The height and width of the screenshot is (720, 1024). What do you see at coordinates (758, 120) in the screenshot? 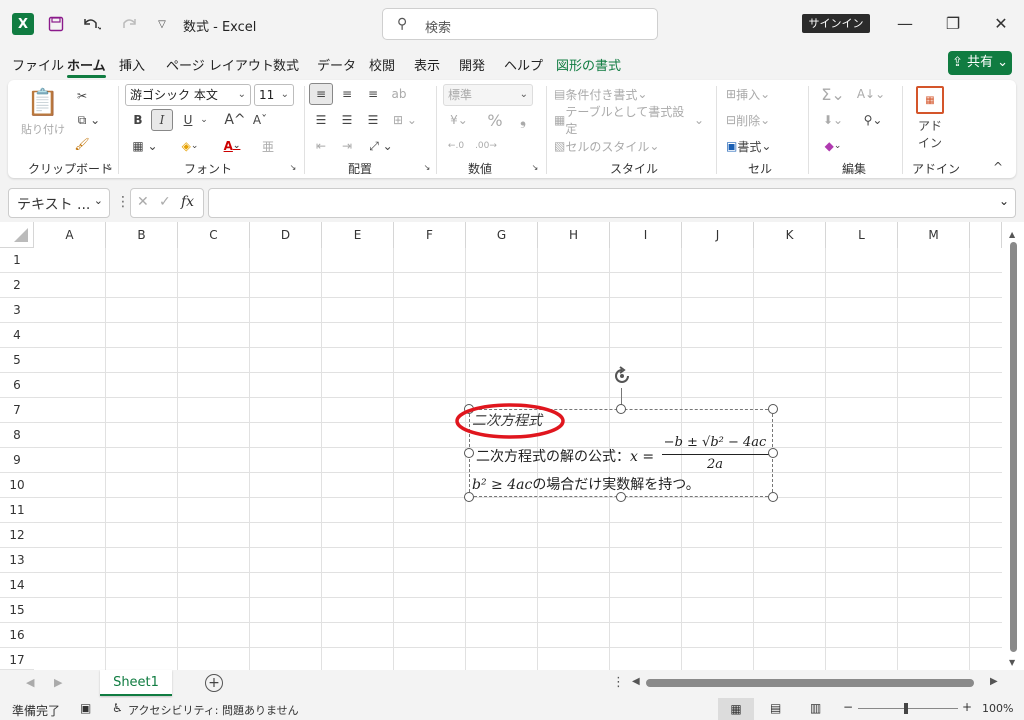
I see `delete-cells-button: ⊟ 削除 ⌄` at bounding box center [758, 120].